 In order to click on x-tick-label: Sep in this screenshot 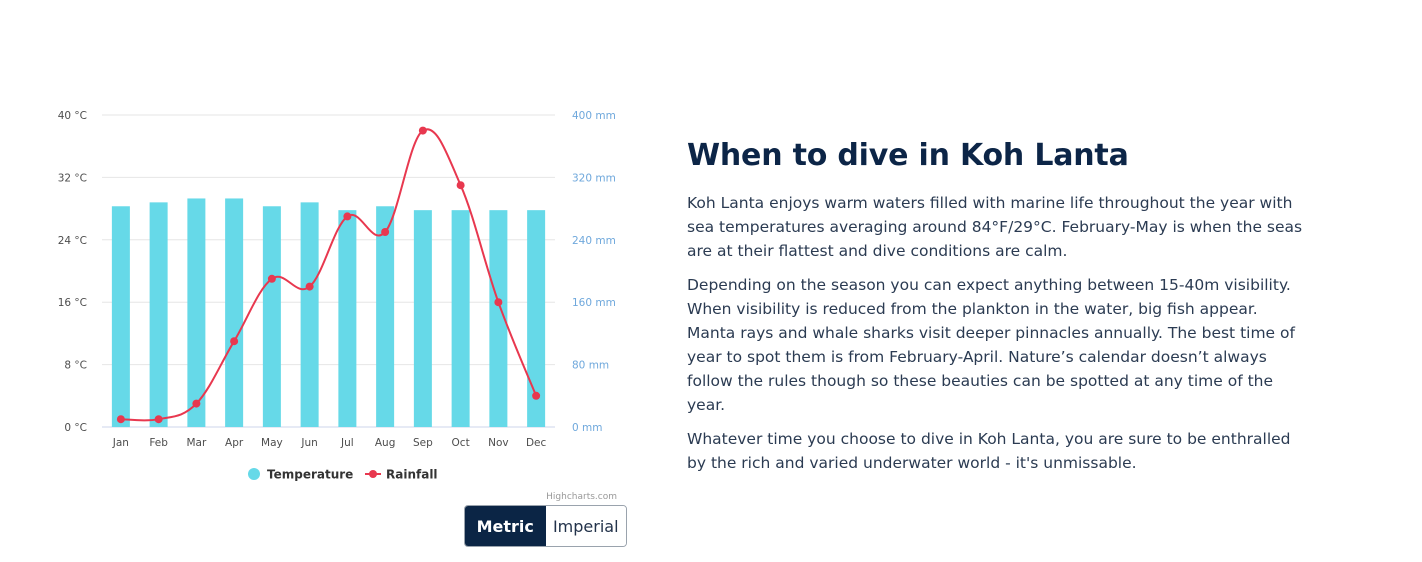, I will do `click(423, 443)`.